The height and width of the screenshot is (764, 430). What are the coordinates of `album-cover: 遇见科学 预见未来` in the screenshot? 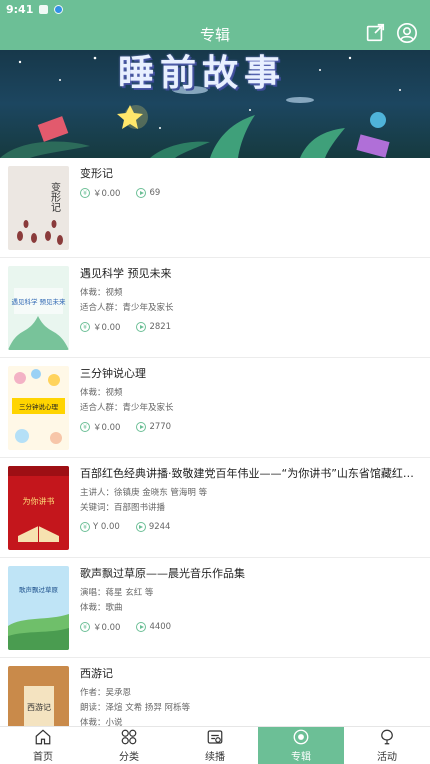 It's located at (38, 308).